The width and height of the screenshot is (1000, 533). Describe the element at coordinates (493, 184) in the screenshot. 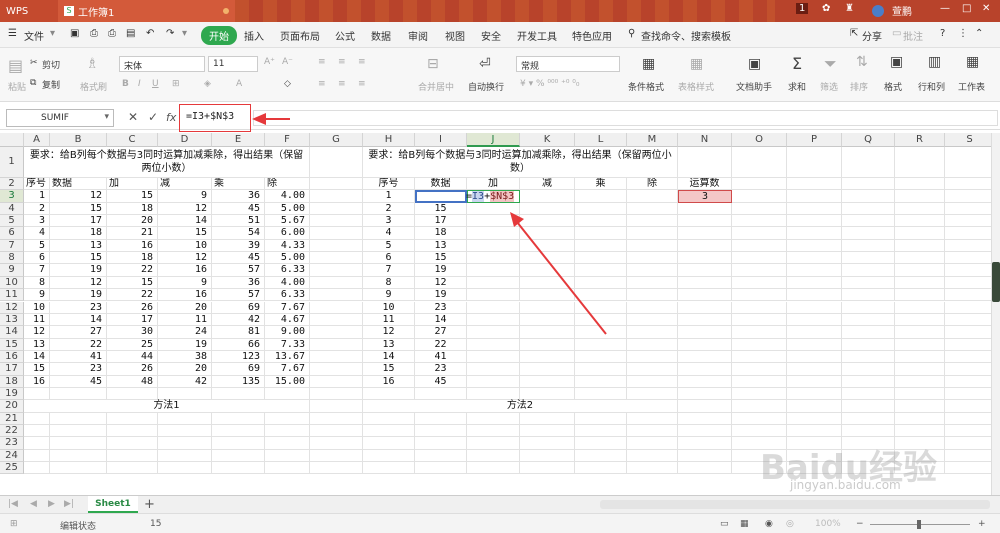

I see `method2-header: 加` at that location.